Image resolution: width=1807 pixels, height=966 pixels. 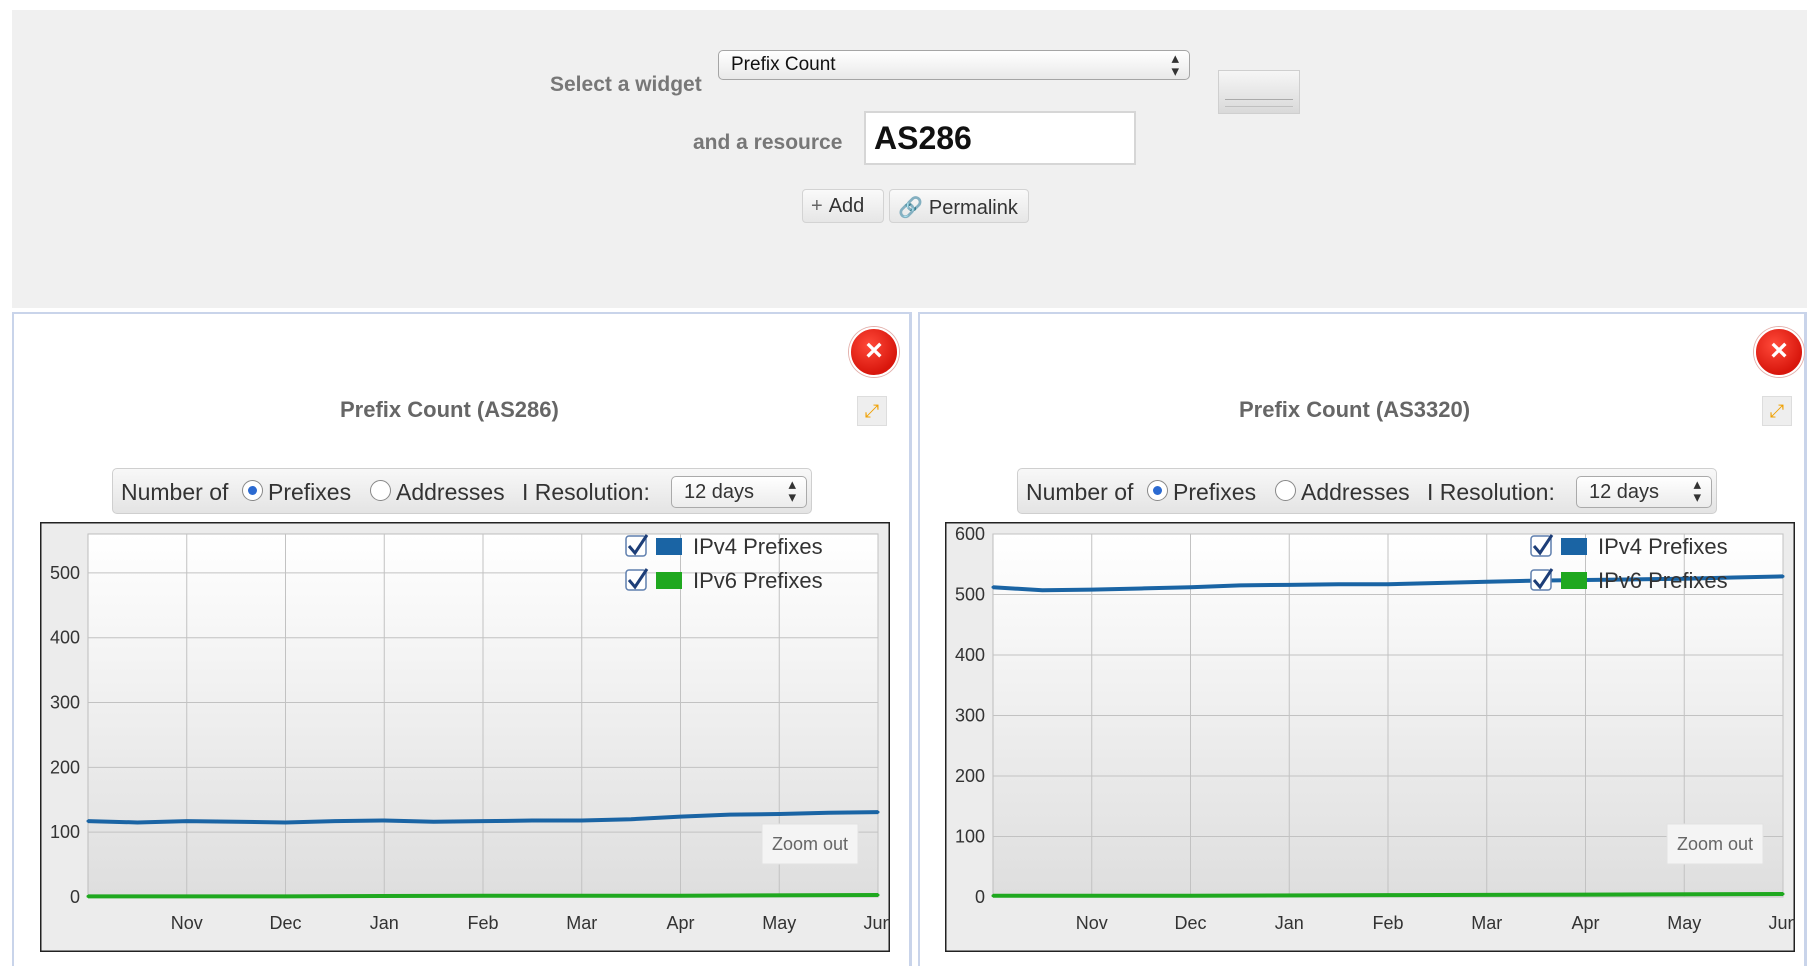 I want to click on widget-select-value: Prefix Count, so click(x=783, y=64).